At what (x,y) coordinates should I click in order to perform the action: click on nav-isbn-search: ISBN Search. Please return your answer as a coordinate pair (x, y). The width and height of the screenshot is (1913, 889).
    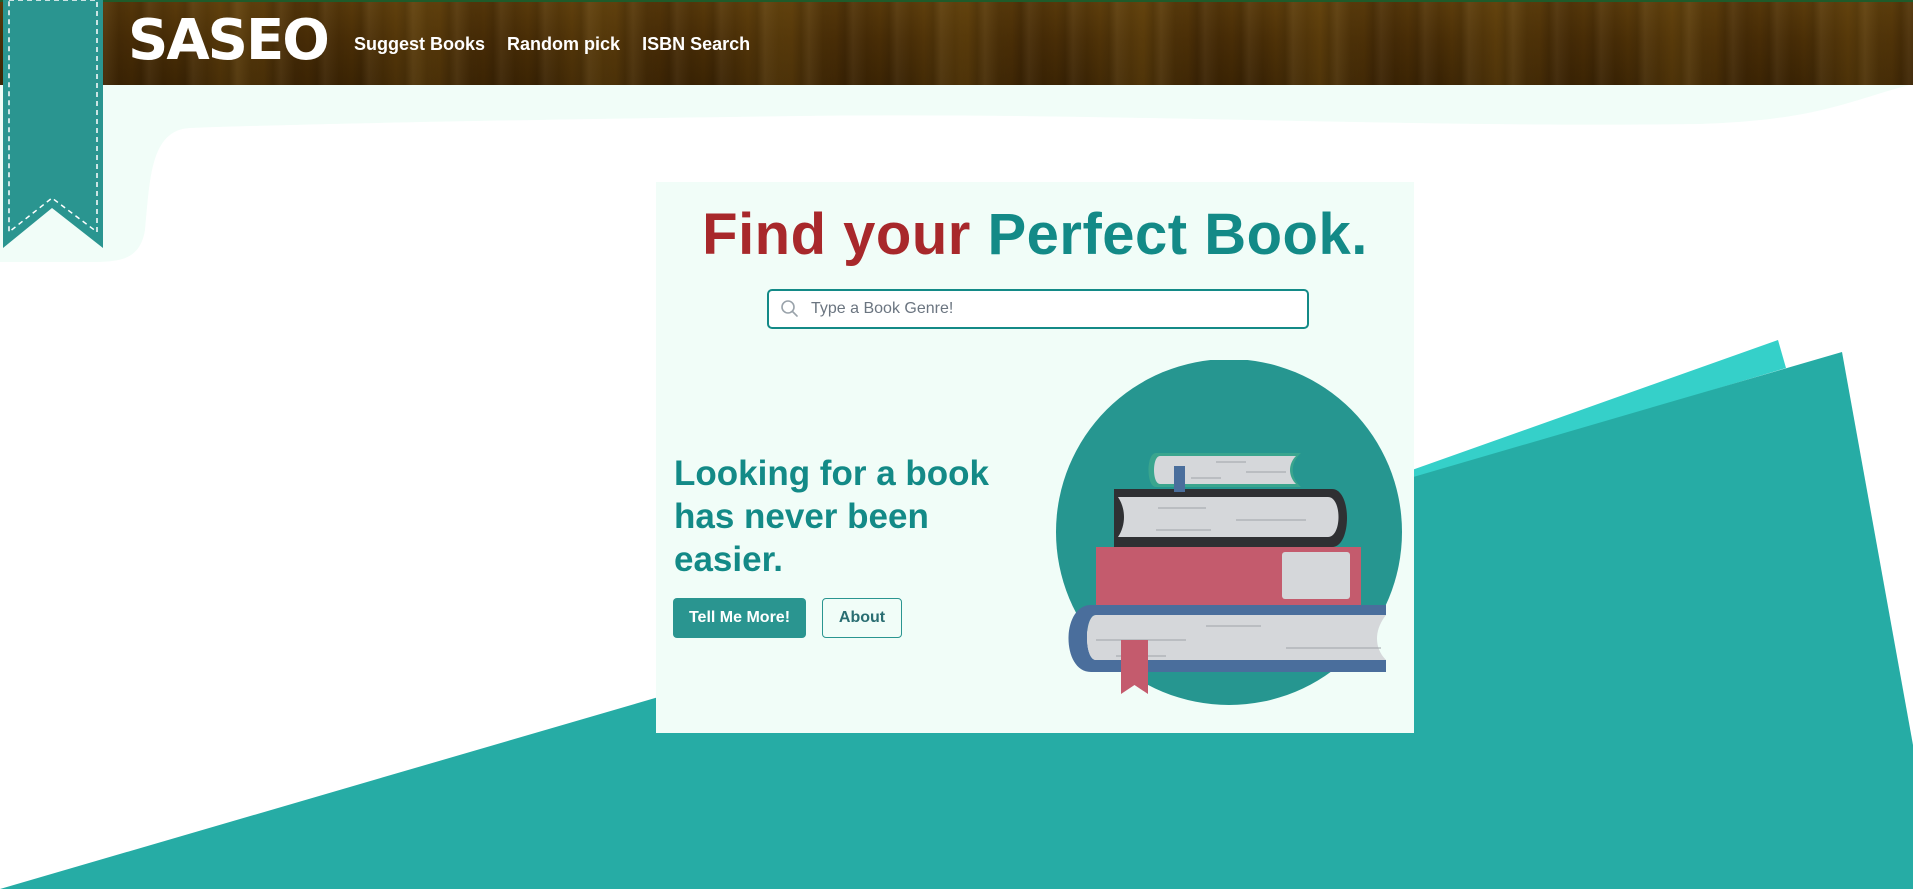
    Looking at the image, I should click on (696, 44).